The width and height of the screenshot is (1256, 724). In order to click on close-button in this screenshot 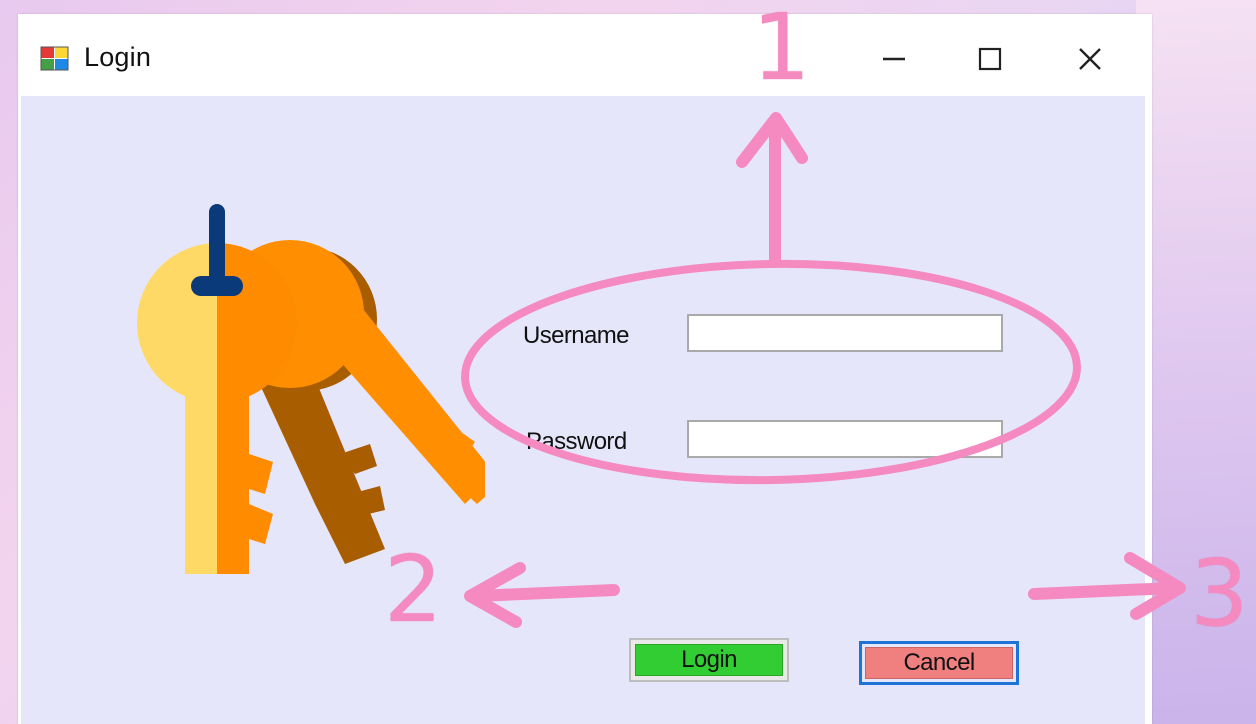, I will do `click(1090, 59)`.